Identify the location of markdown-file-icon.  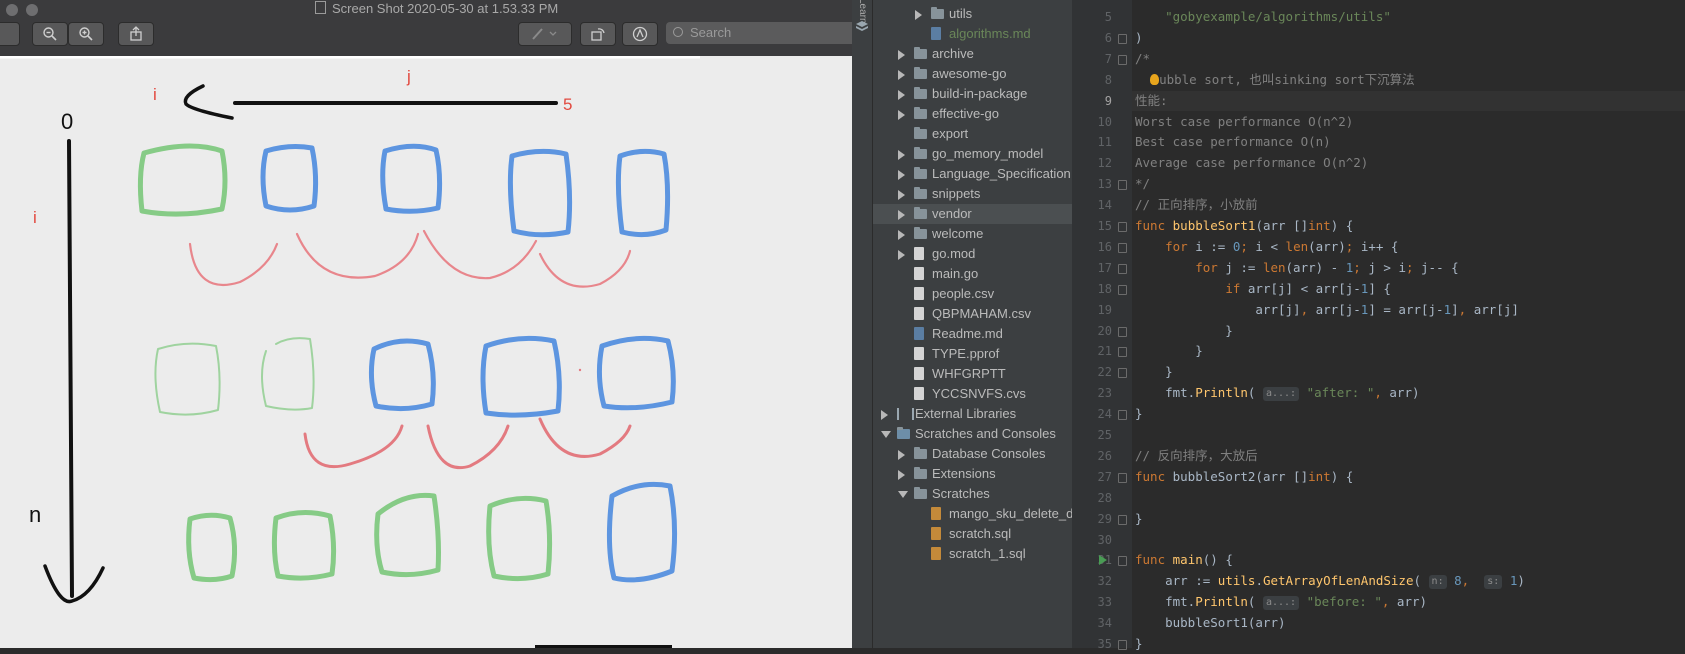
(919, 333).